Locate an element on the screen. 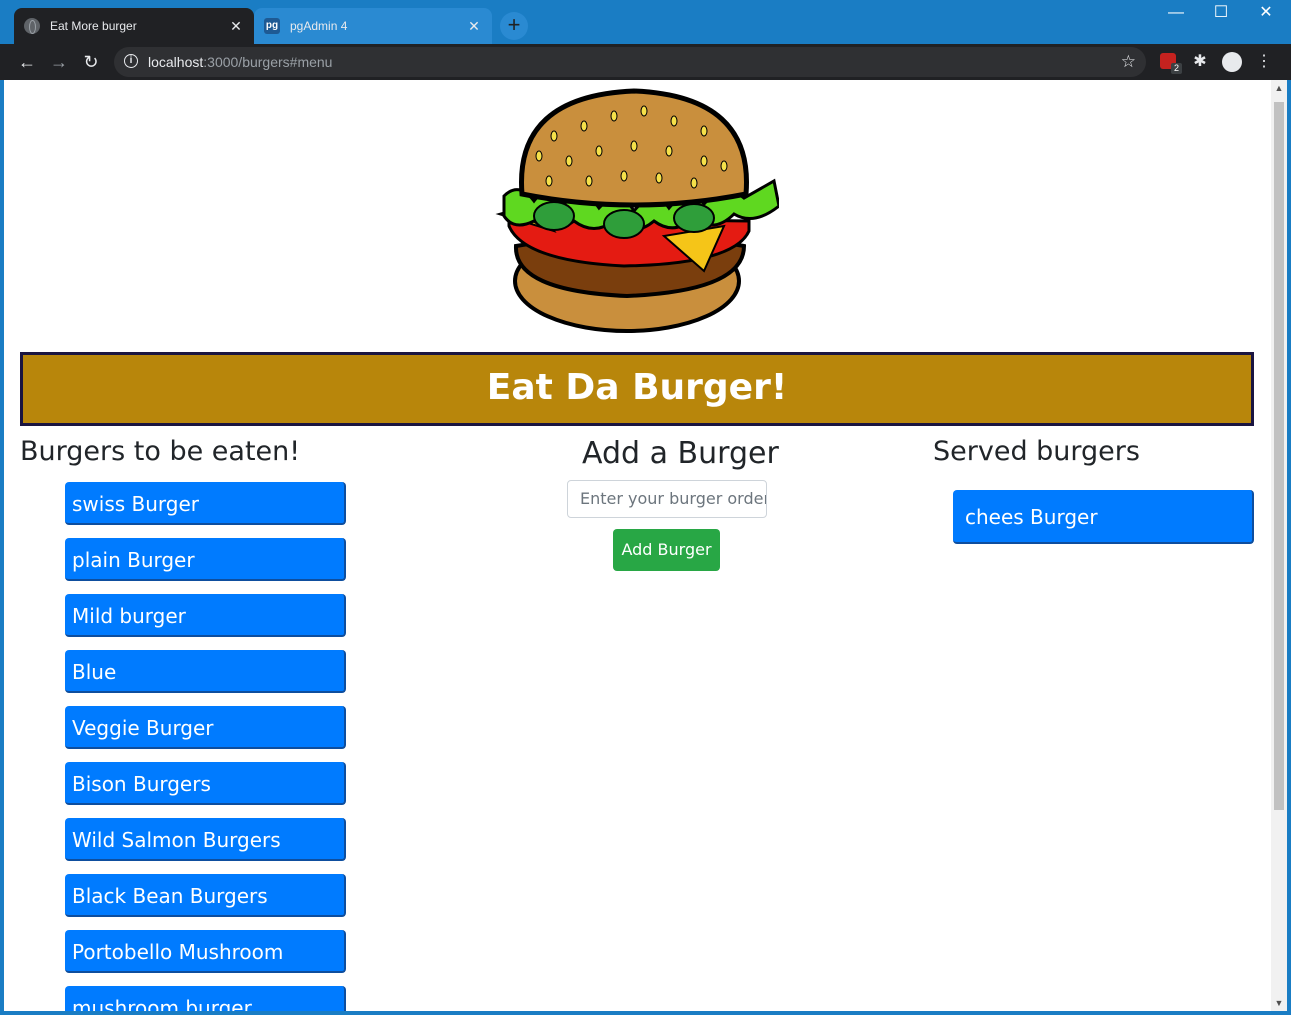  page-title: Eat Da Burger! is located at coordinates (637, 387).